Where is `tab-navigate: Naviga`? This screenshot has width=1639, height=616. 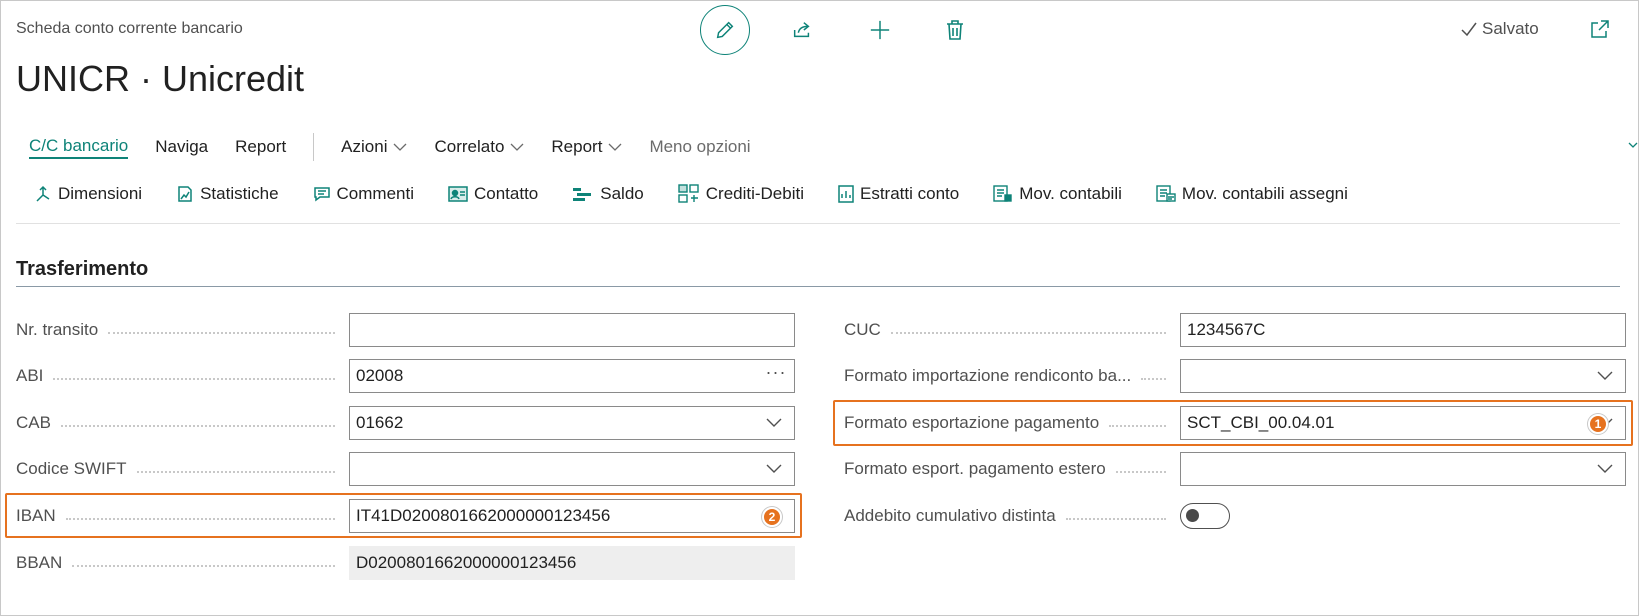 tab-navigate: Naviga is located at coordinates (181, 147).